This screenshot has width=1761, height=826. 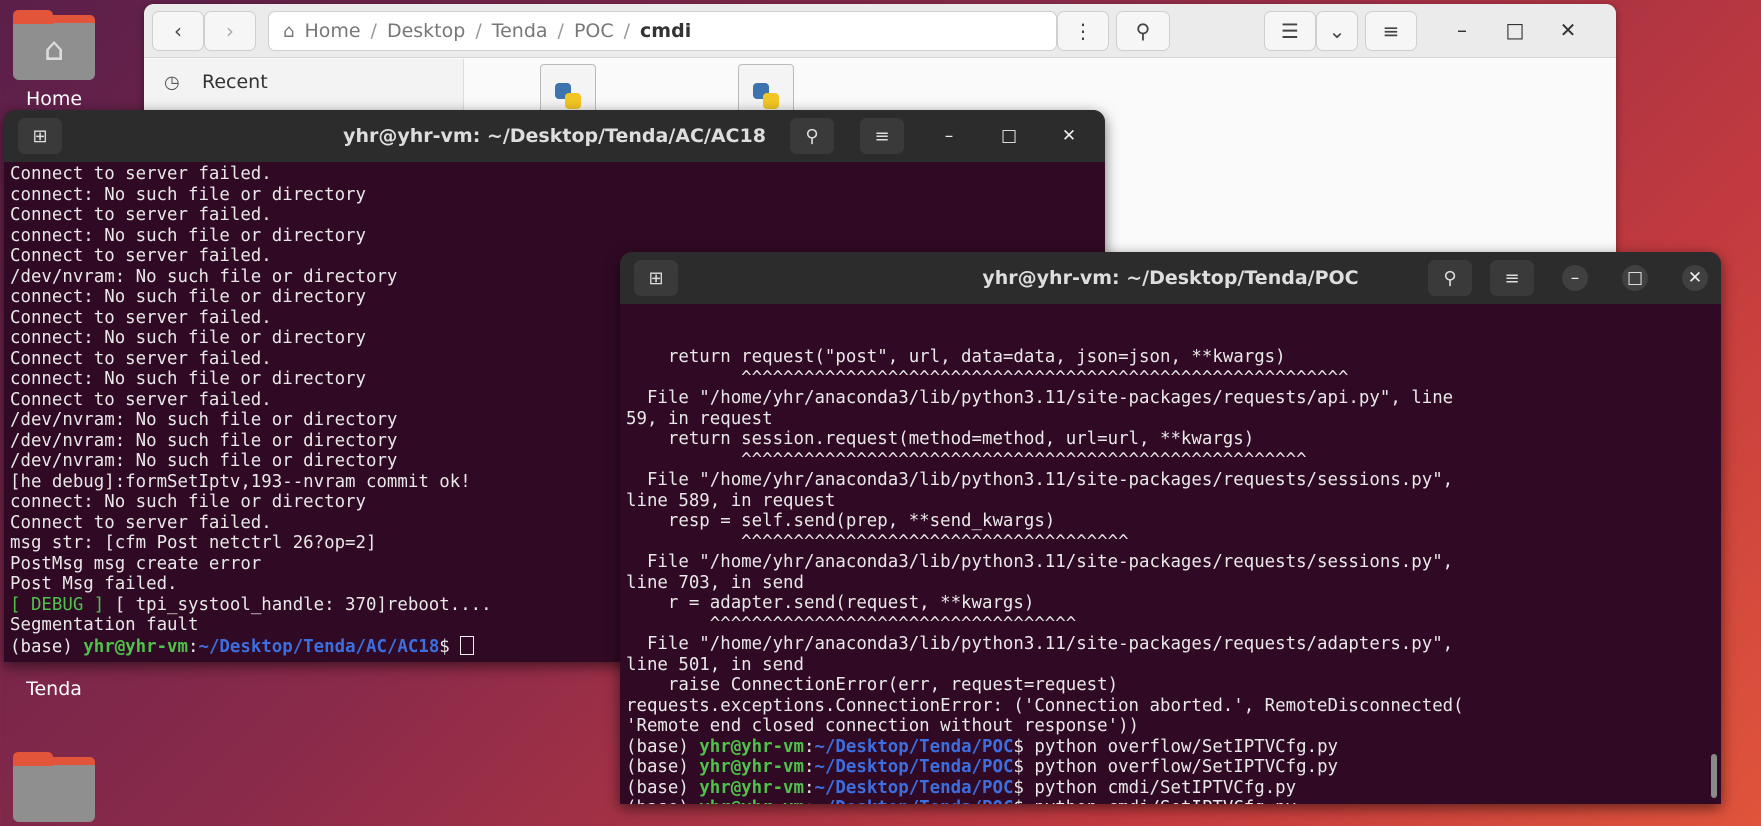 What do you see at coordinates (172, 82) in the screenshot?
I see `clock-icon: ◷` at bounding box center [172, 82].